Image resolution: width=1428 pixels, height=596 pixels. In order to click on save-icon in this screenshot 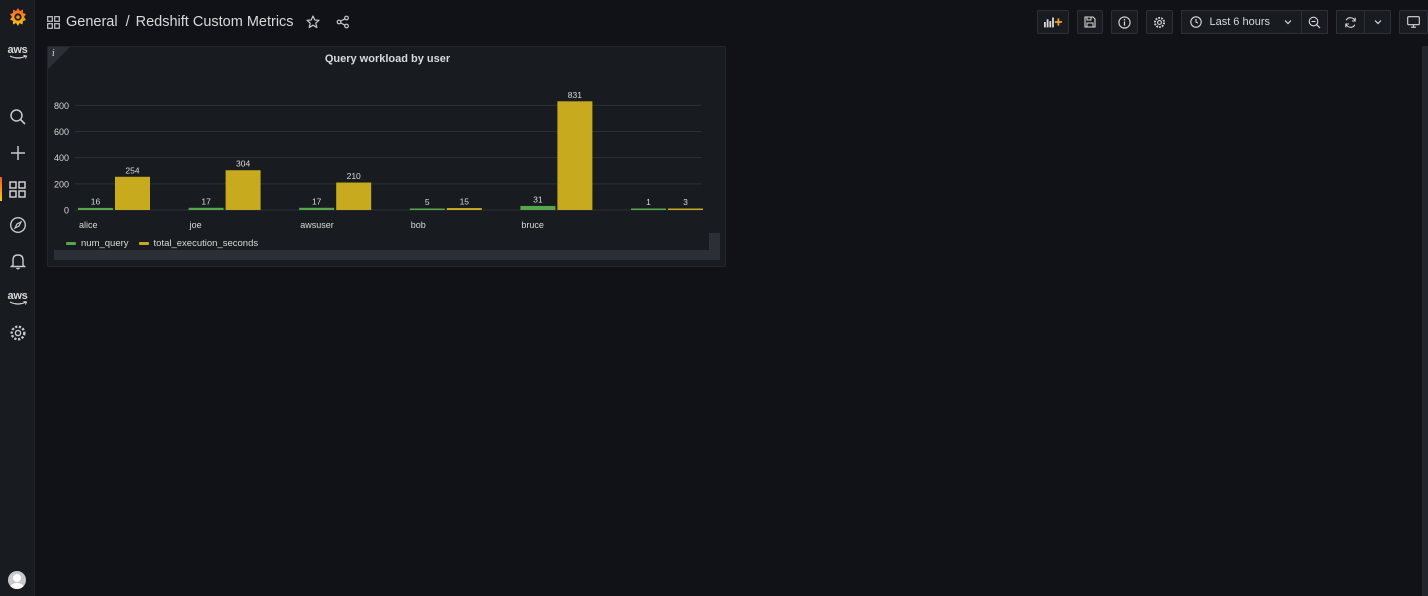, I will do `click(1090, 22)`.